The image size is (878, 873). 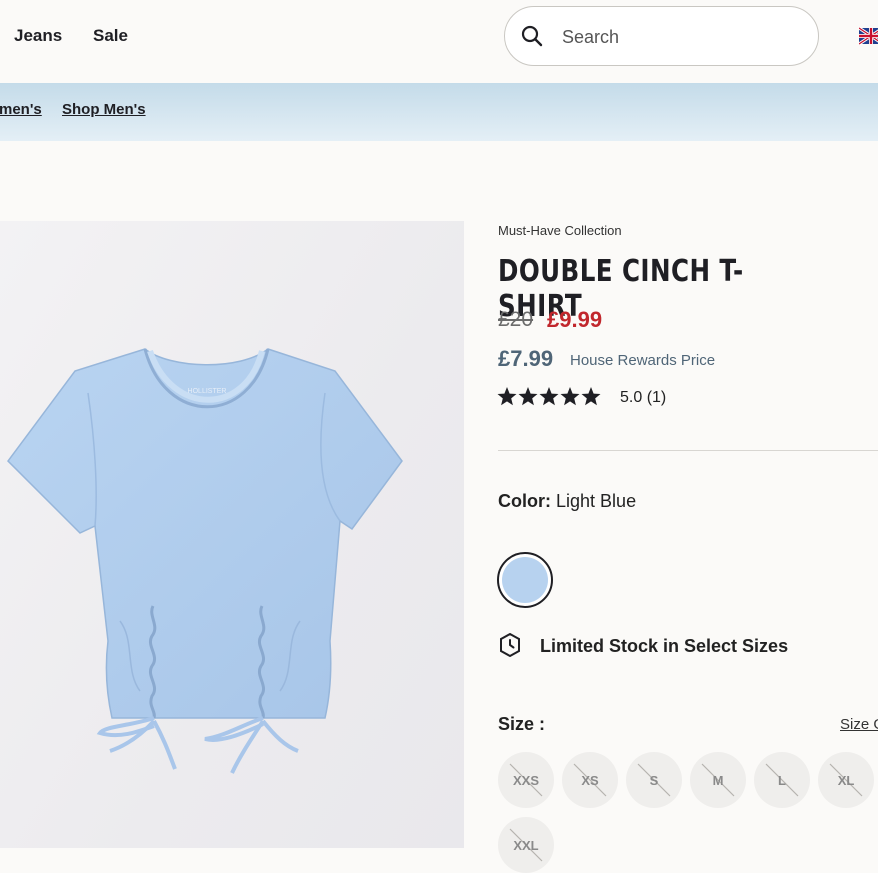 I want to click on rewards-price: £7.99, so click(x=526, y=358).